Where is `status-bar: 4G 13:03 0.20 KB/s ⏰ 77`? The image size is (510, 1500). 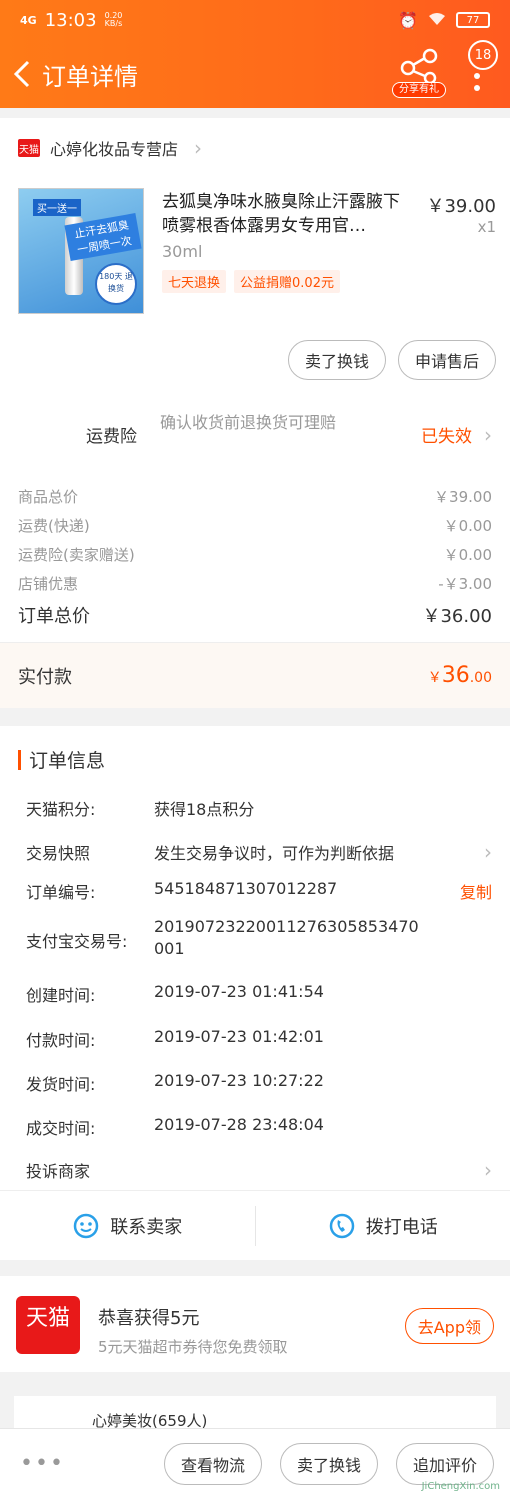 status-bar: 4G 13:03 0.20 KB/s ⏰ 77 is located at coordinates (255, 20).